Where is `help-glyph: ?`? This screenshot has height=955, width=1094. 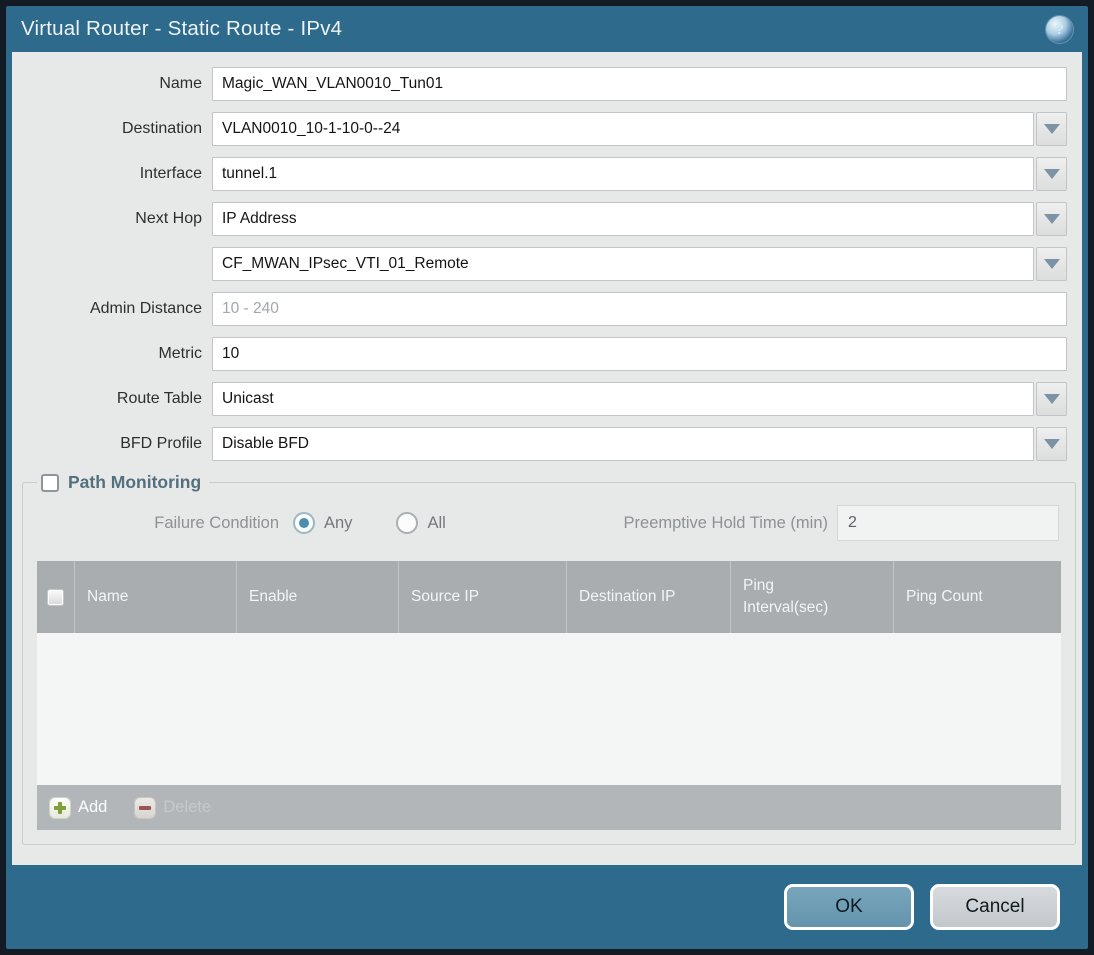
help-glyph: ? is located at coordinates (1059, 29).